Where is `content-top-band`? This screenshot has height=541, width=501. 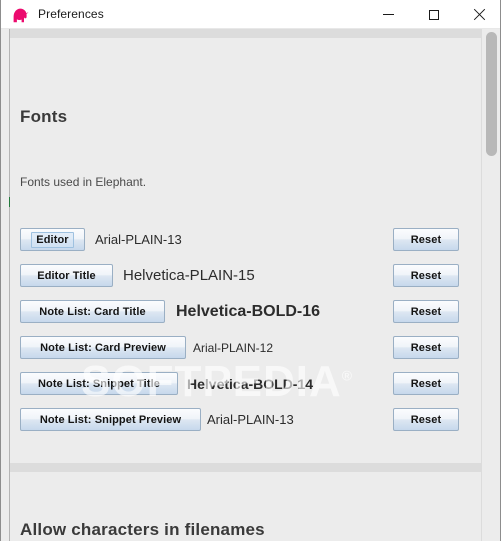
content-top-band is located at coordinates (246, 33).